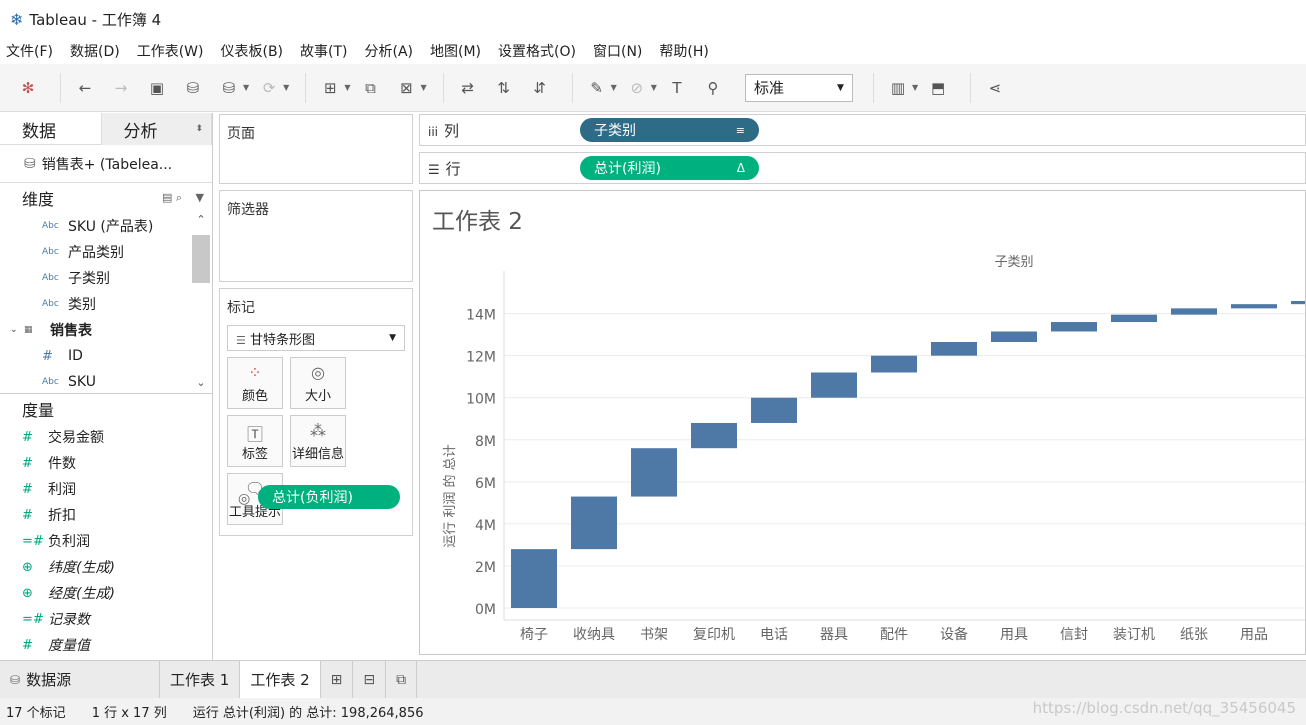 The image size is (1306, 725). Describe the element at coordinates (106, 489) in the screenshot. I see `list-item: # 利润` at that location.